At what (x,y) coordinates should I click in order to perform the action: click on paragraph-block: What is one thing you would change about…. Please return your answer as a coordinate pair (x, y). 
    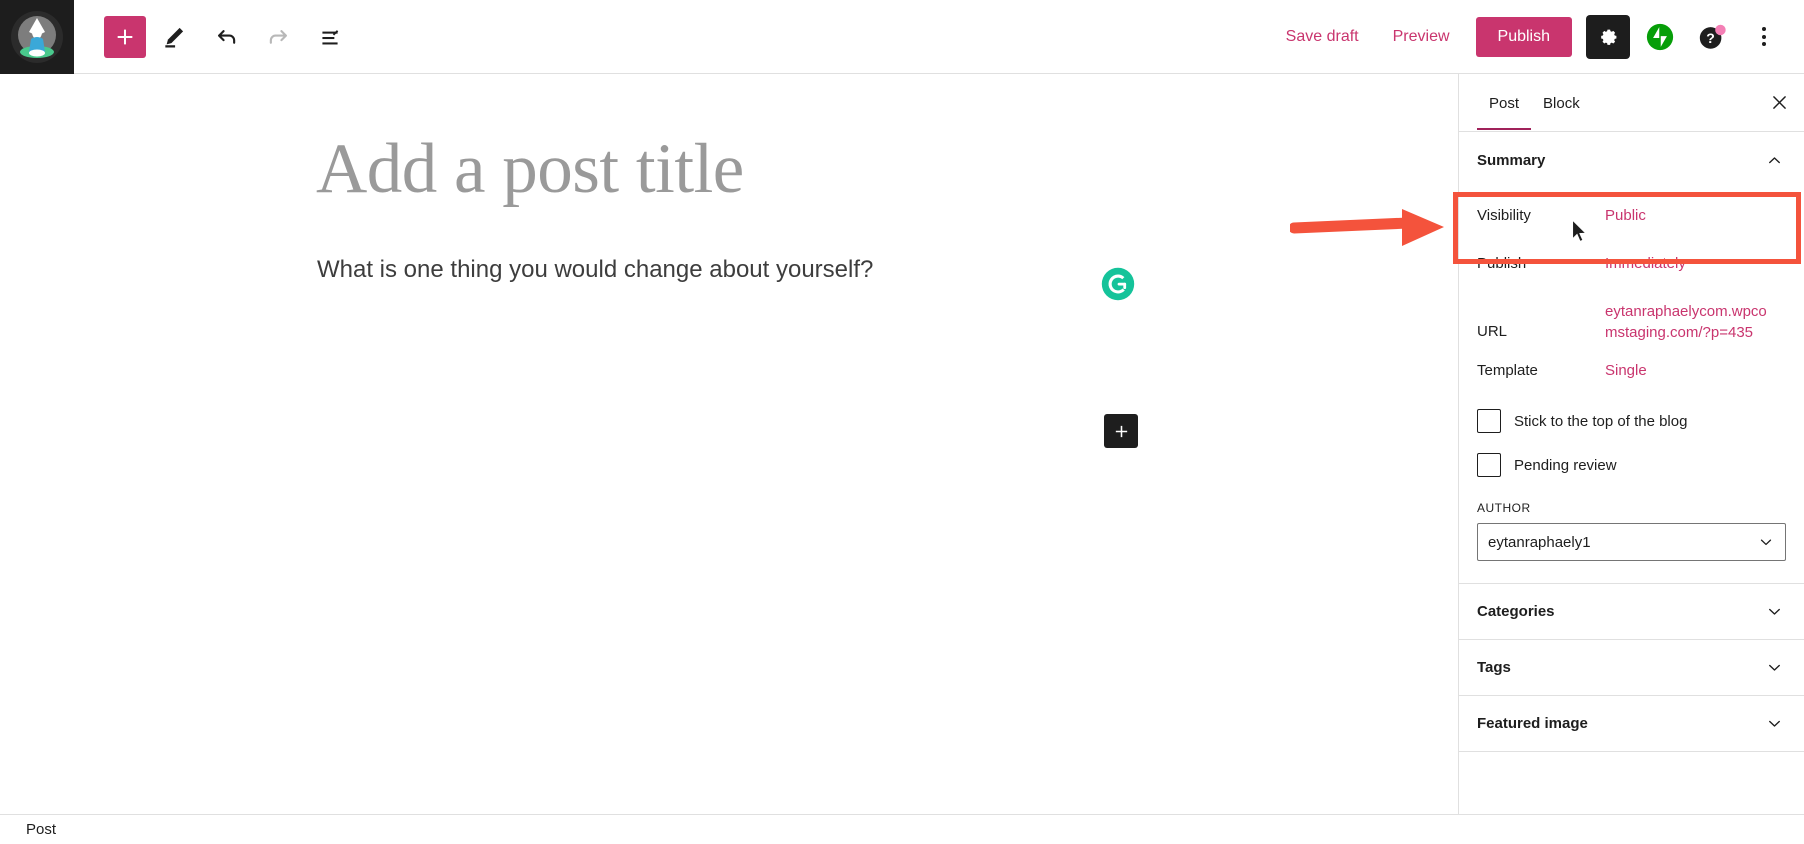
    Looking at the image, I should click on (595, 270).